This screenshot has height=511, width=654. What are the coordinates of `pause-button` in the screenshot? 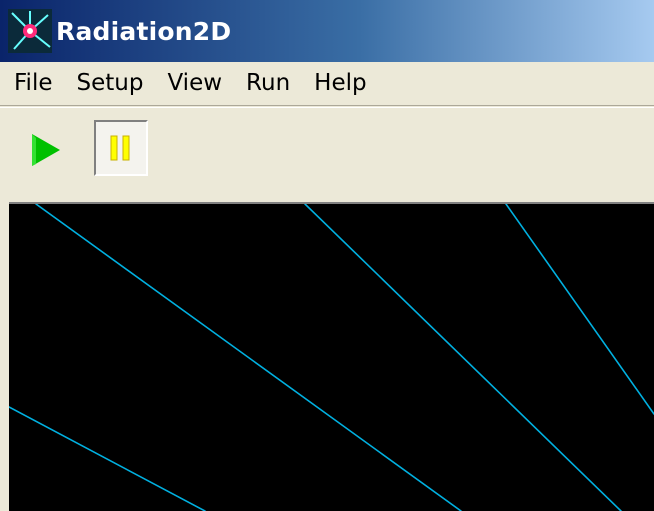 It's located at (121, 148).